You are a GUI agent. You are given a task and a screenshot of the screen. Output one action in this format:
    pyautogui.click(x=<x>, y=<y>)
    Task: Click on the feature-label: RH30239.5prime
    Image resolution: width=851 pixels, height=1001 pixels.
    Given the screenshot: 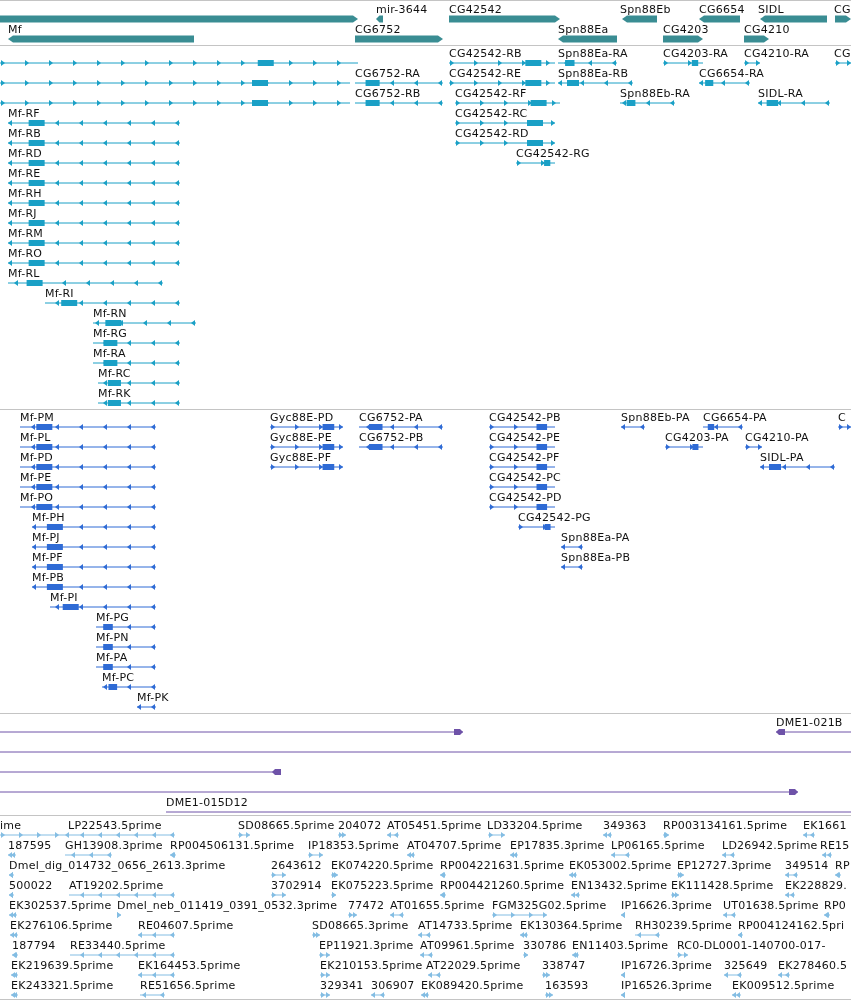 What is the action you would take?
    pyautogui.click(x=683, y=926)
    